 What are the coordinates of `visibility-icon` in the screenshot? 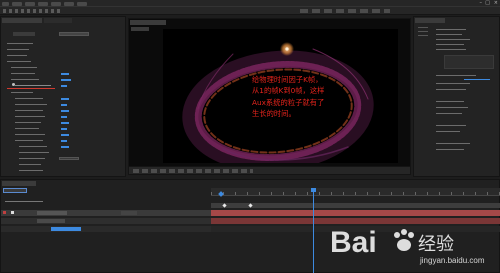 It's located at (12, 212).